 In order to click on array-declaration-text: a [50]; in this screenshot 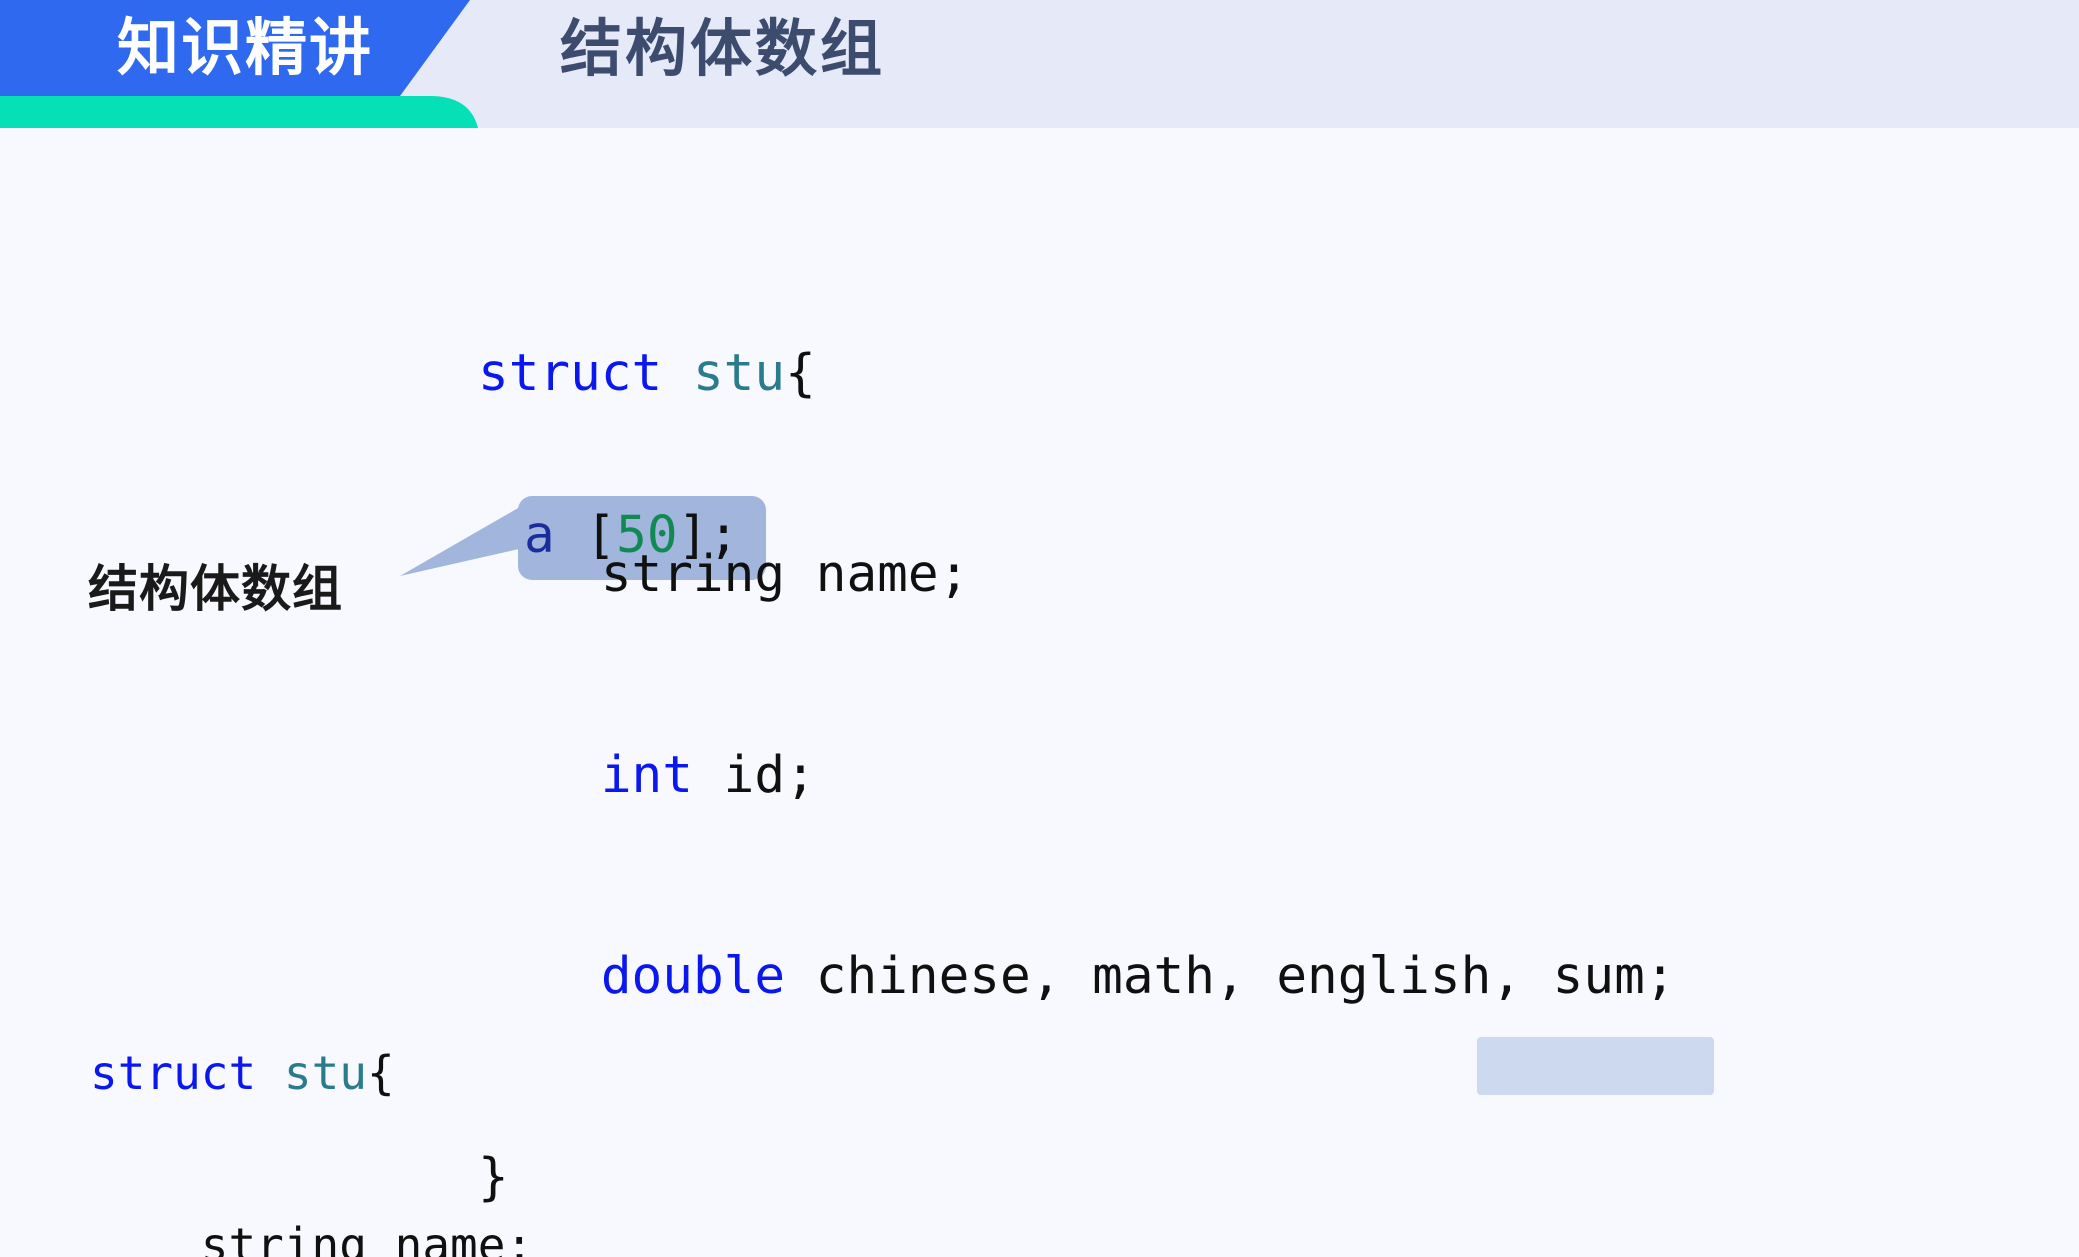, I will do `click(631, 535)`.